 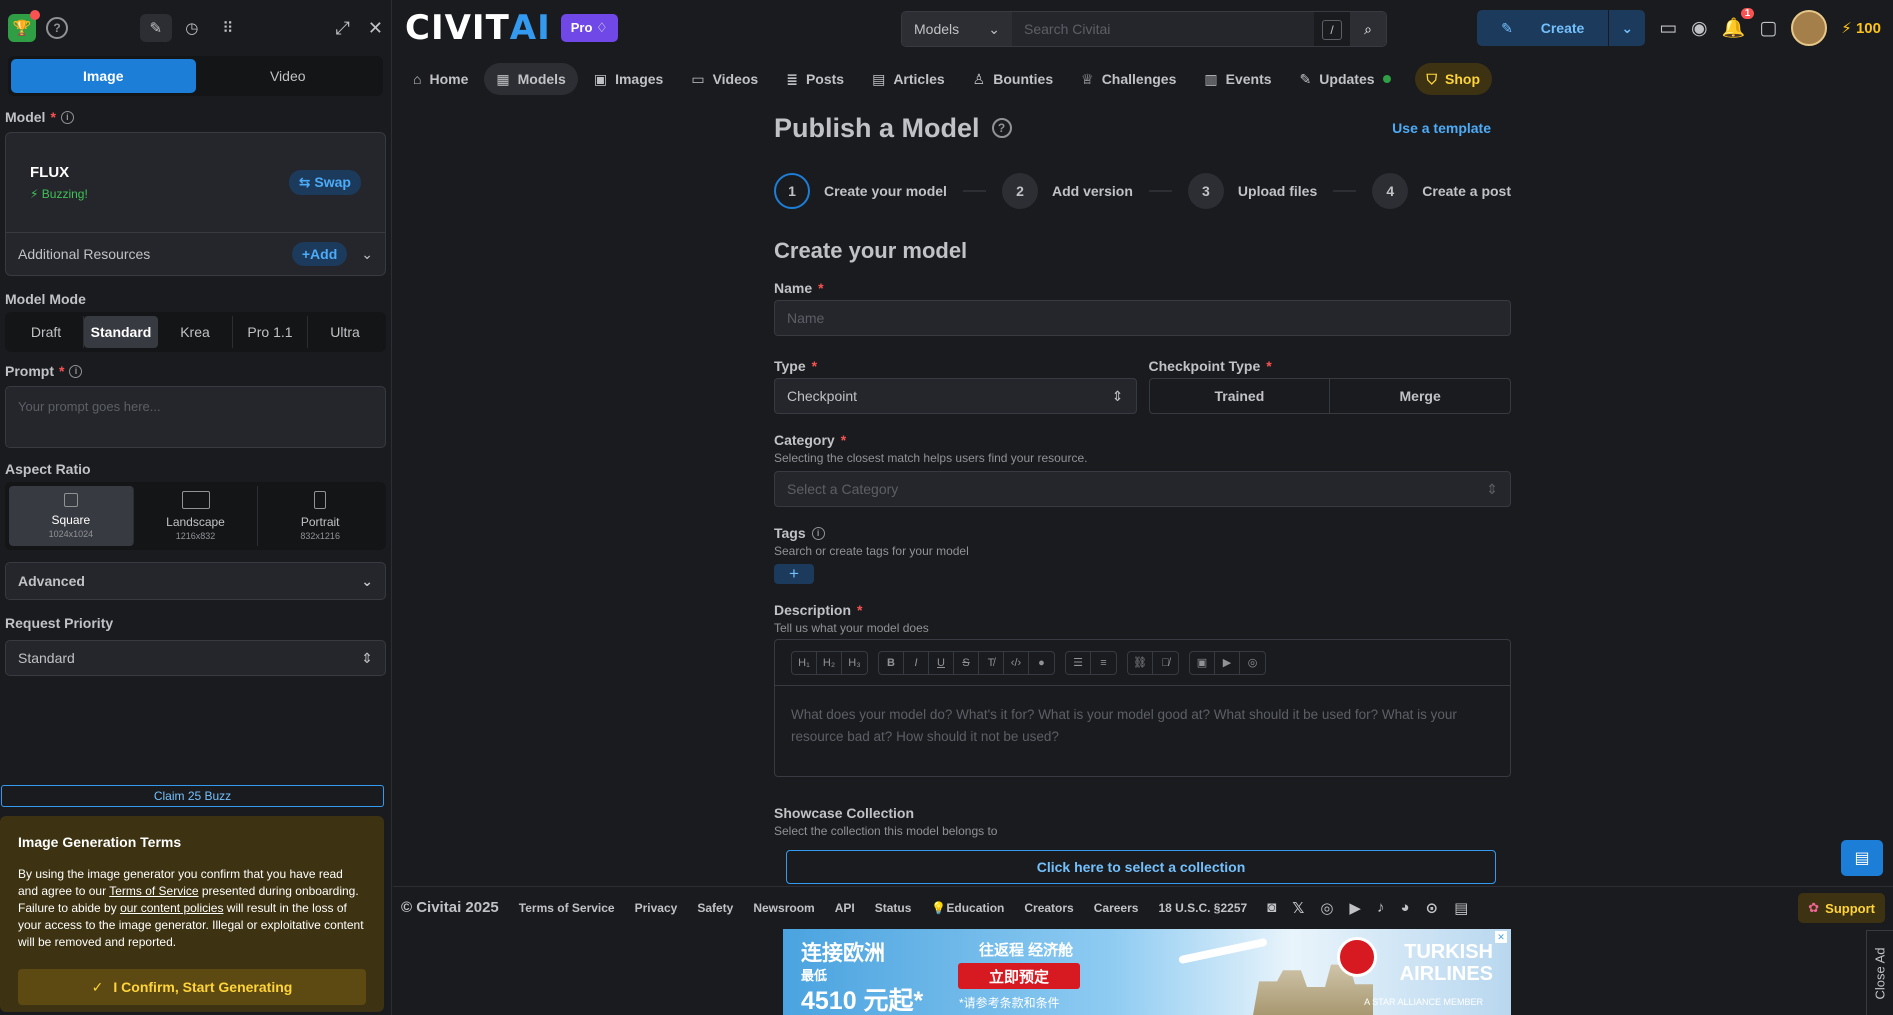 What do you see at coordinates (195, 658) in the screenshot?
I see `request-priority-select: Standard ⇕` at bounding box center [195, 658].